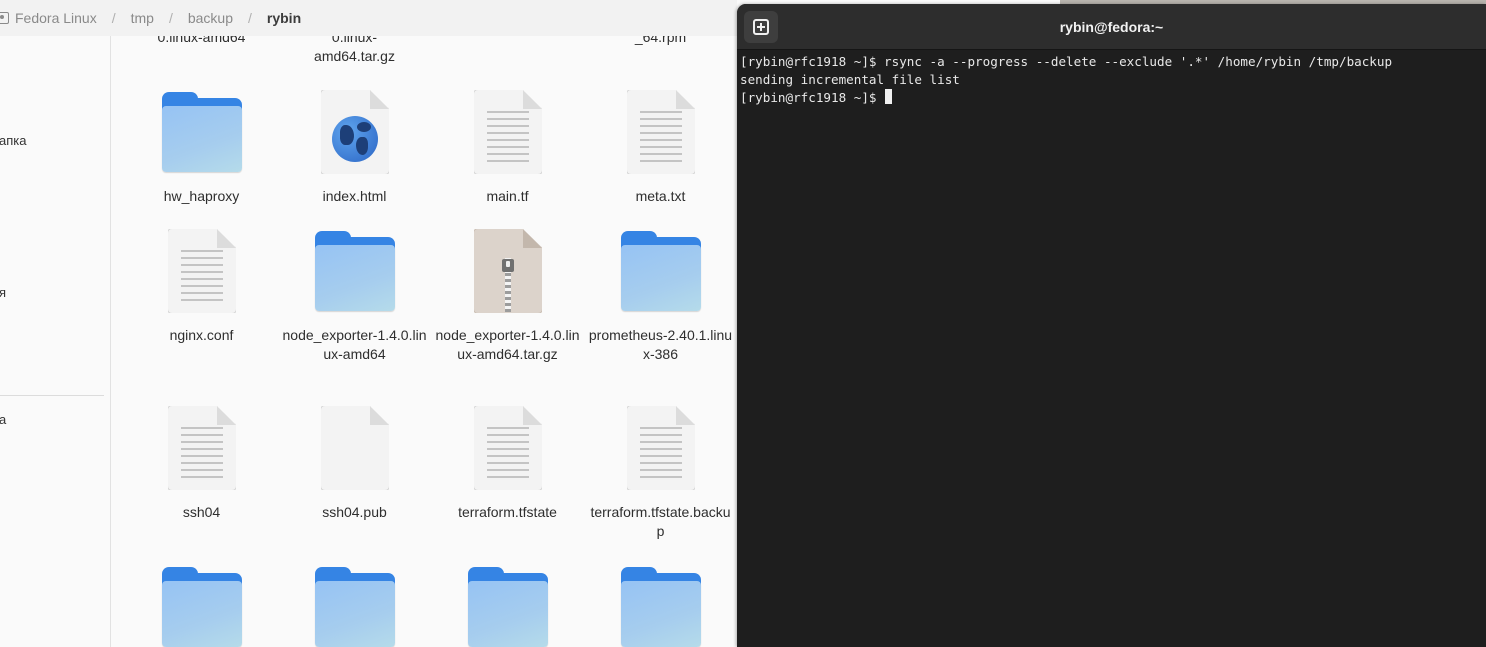  Describe the element at coordinates (889, 96) in the screenshot. I see `terminal-cursor` at that location.